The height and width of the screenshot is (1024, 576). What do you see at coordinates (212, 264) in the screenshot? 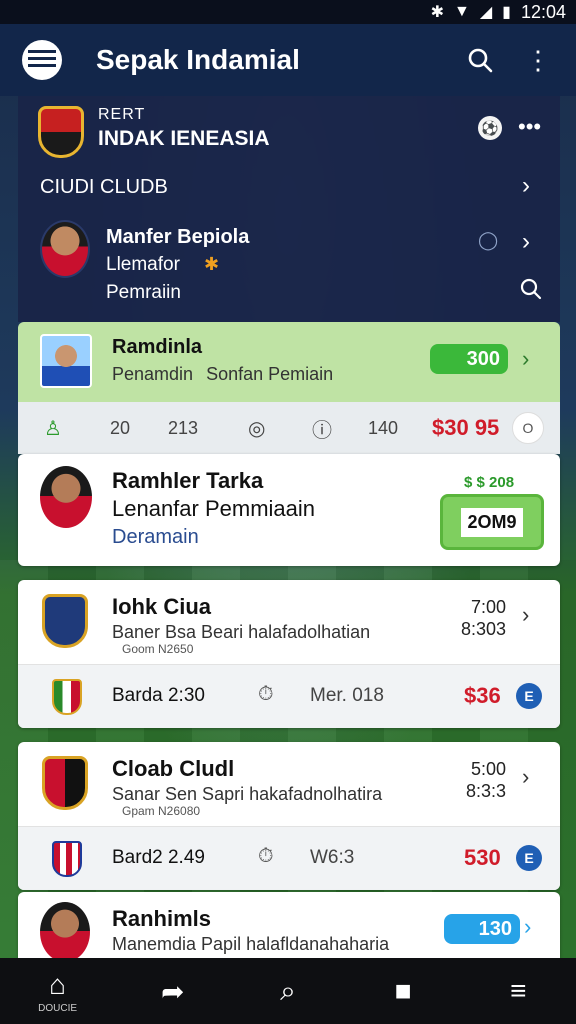
I see `star-icon: ✱` at bounding box center [212, 264].